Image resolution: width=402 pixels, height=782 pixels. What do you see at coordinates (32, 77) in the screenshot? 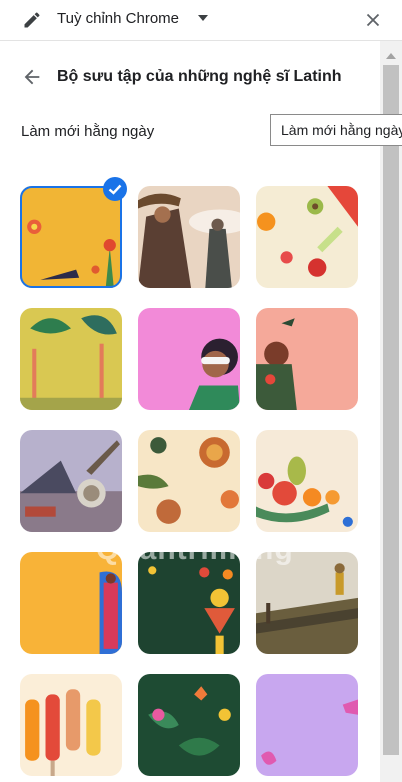
I see `arrow-back-icon` at bounding box center [32, 77].